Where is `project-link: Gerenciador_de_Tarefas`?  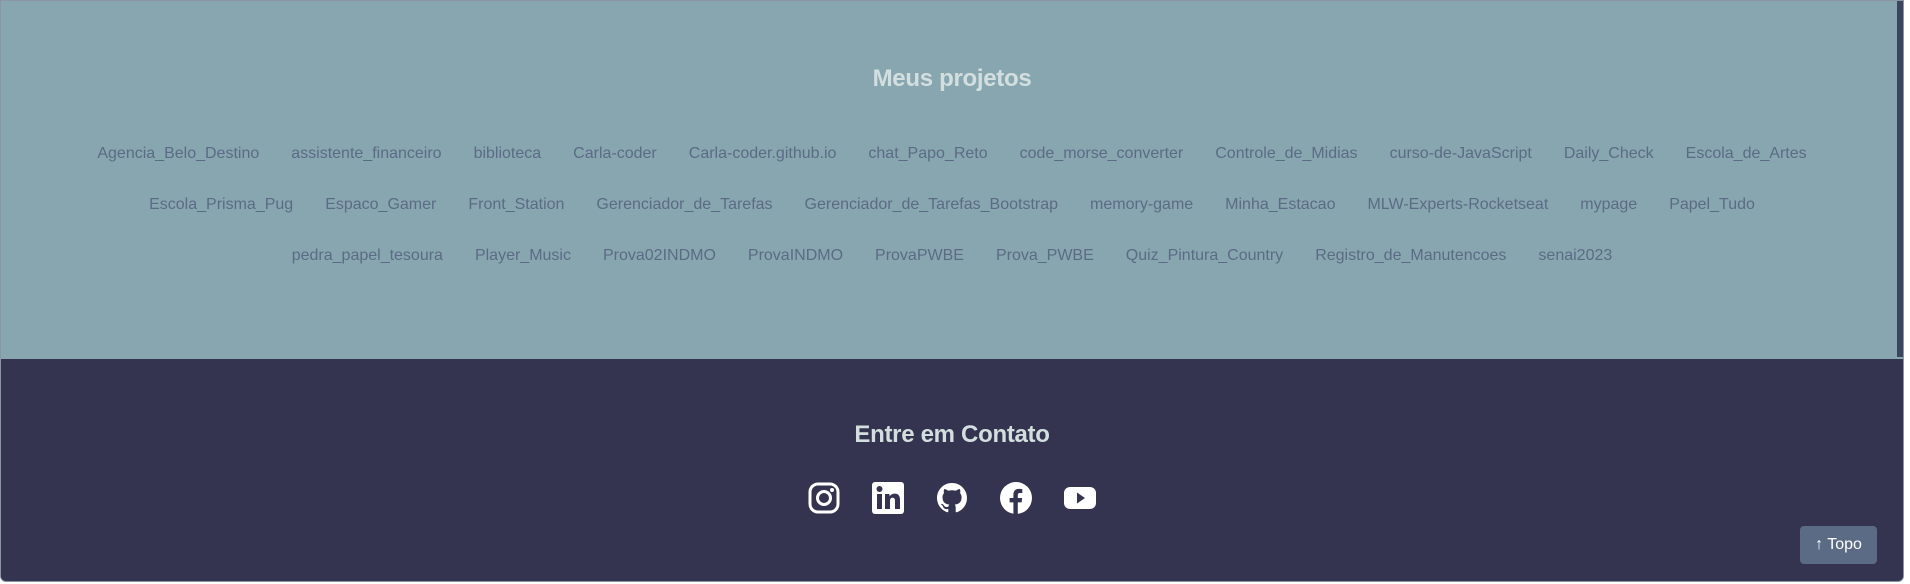 project-link: Gerenciador_de_Tarefas is located at coordinates (684, 204).